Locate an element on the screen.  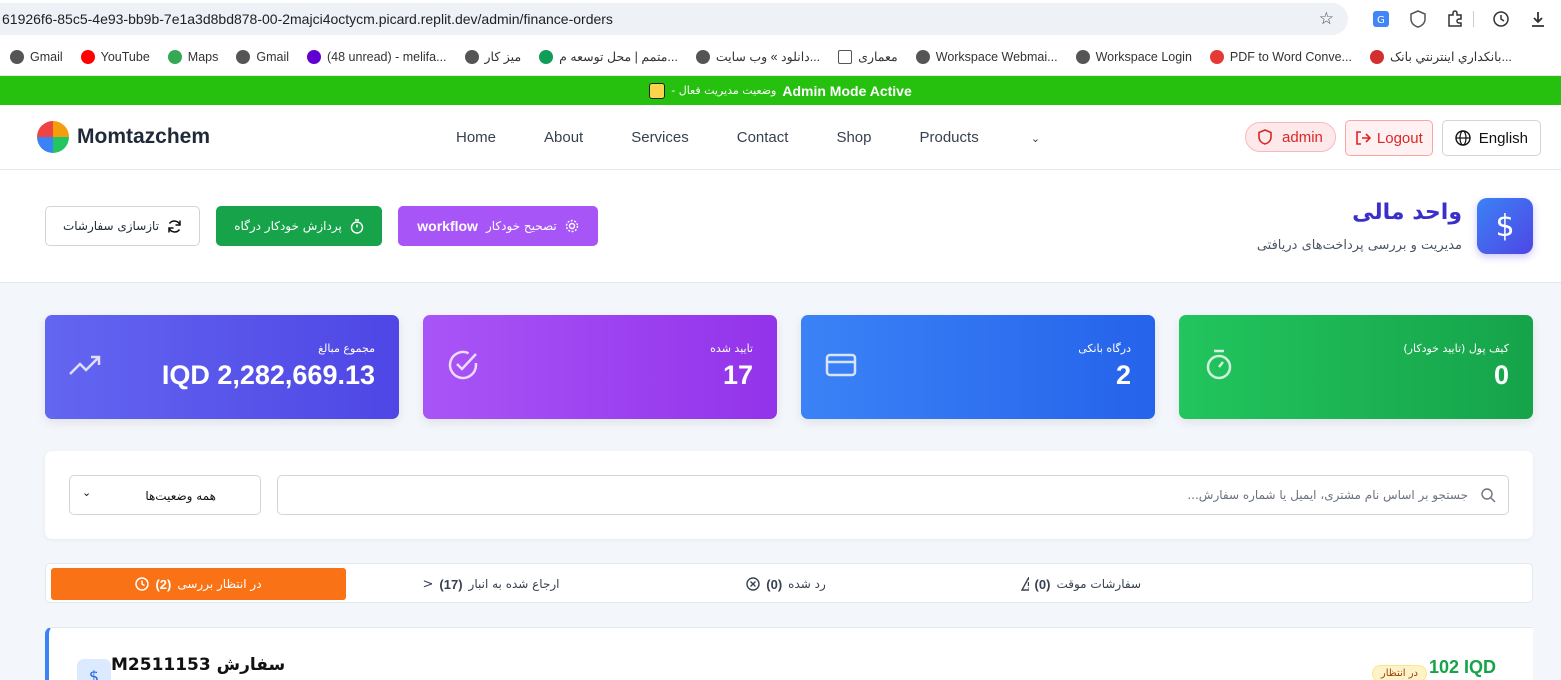
tab-returned-to-warehouse: ارجاع شده به انبار (17) < is located at coordinates (490, 584).